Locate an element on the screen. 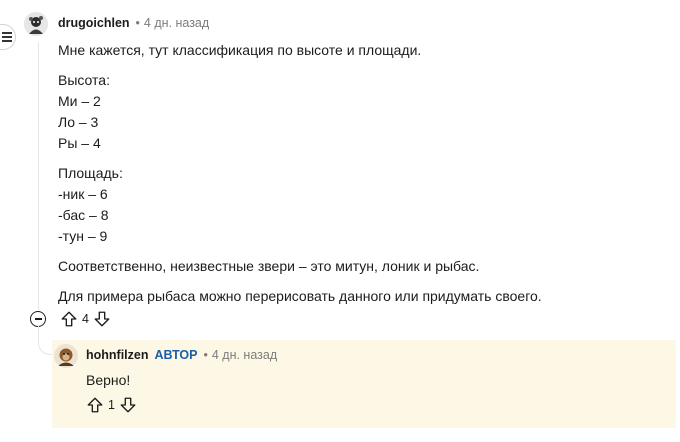 This screenshot has width=680, height=442. comment-line: Ло – 3 is located at coordinates (78, 122).